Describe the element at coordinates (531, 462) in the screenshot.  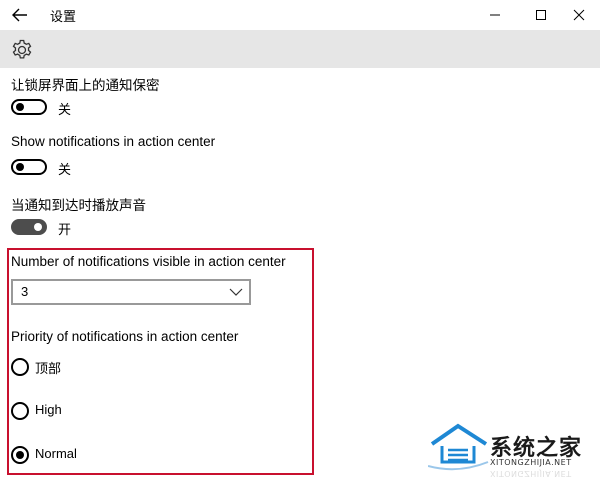
I see `watermark-url: XITONGZHIJIA.NET` at that location.